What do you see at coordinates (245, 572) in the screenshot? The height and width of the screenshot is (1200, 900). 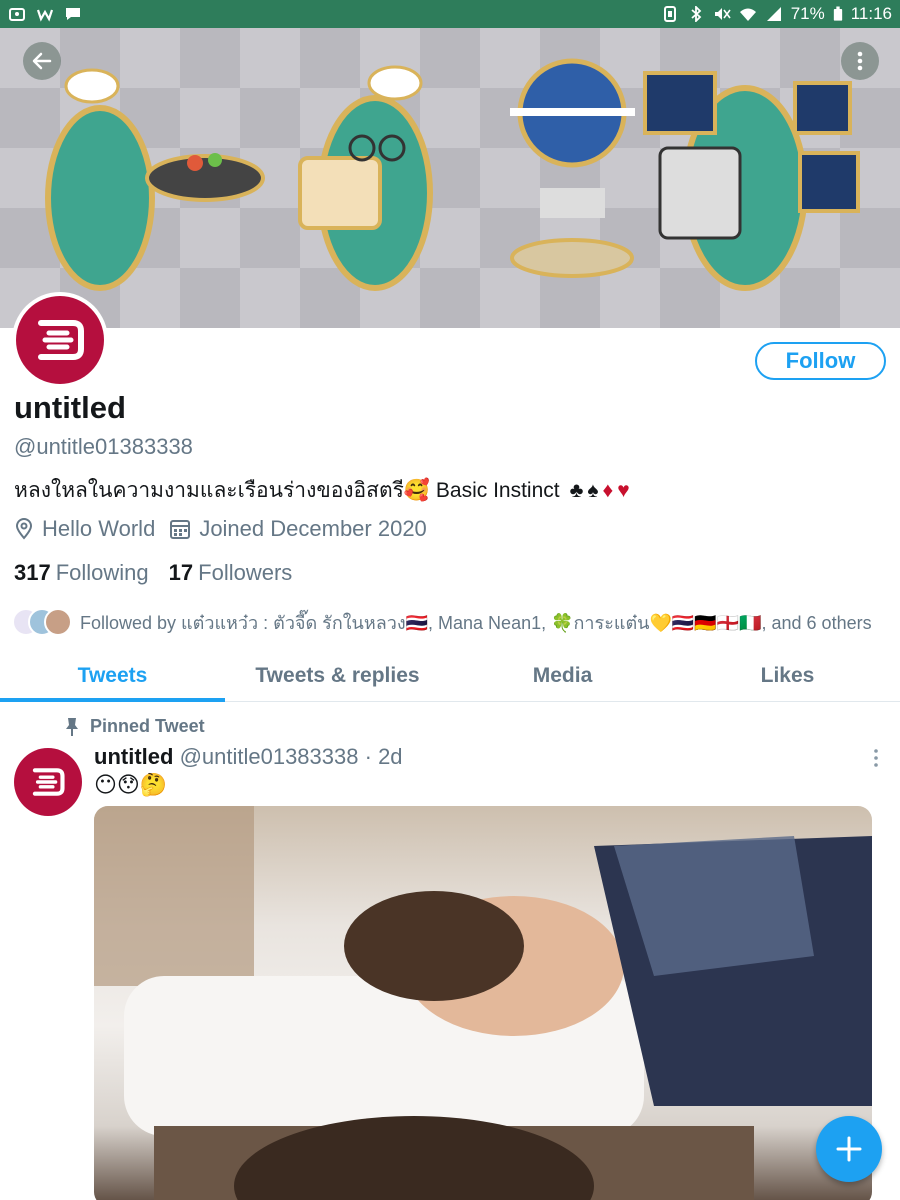 I see `followers-label: Followers` at bounding box center [245, 572].